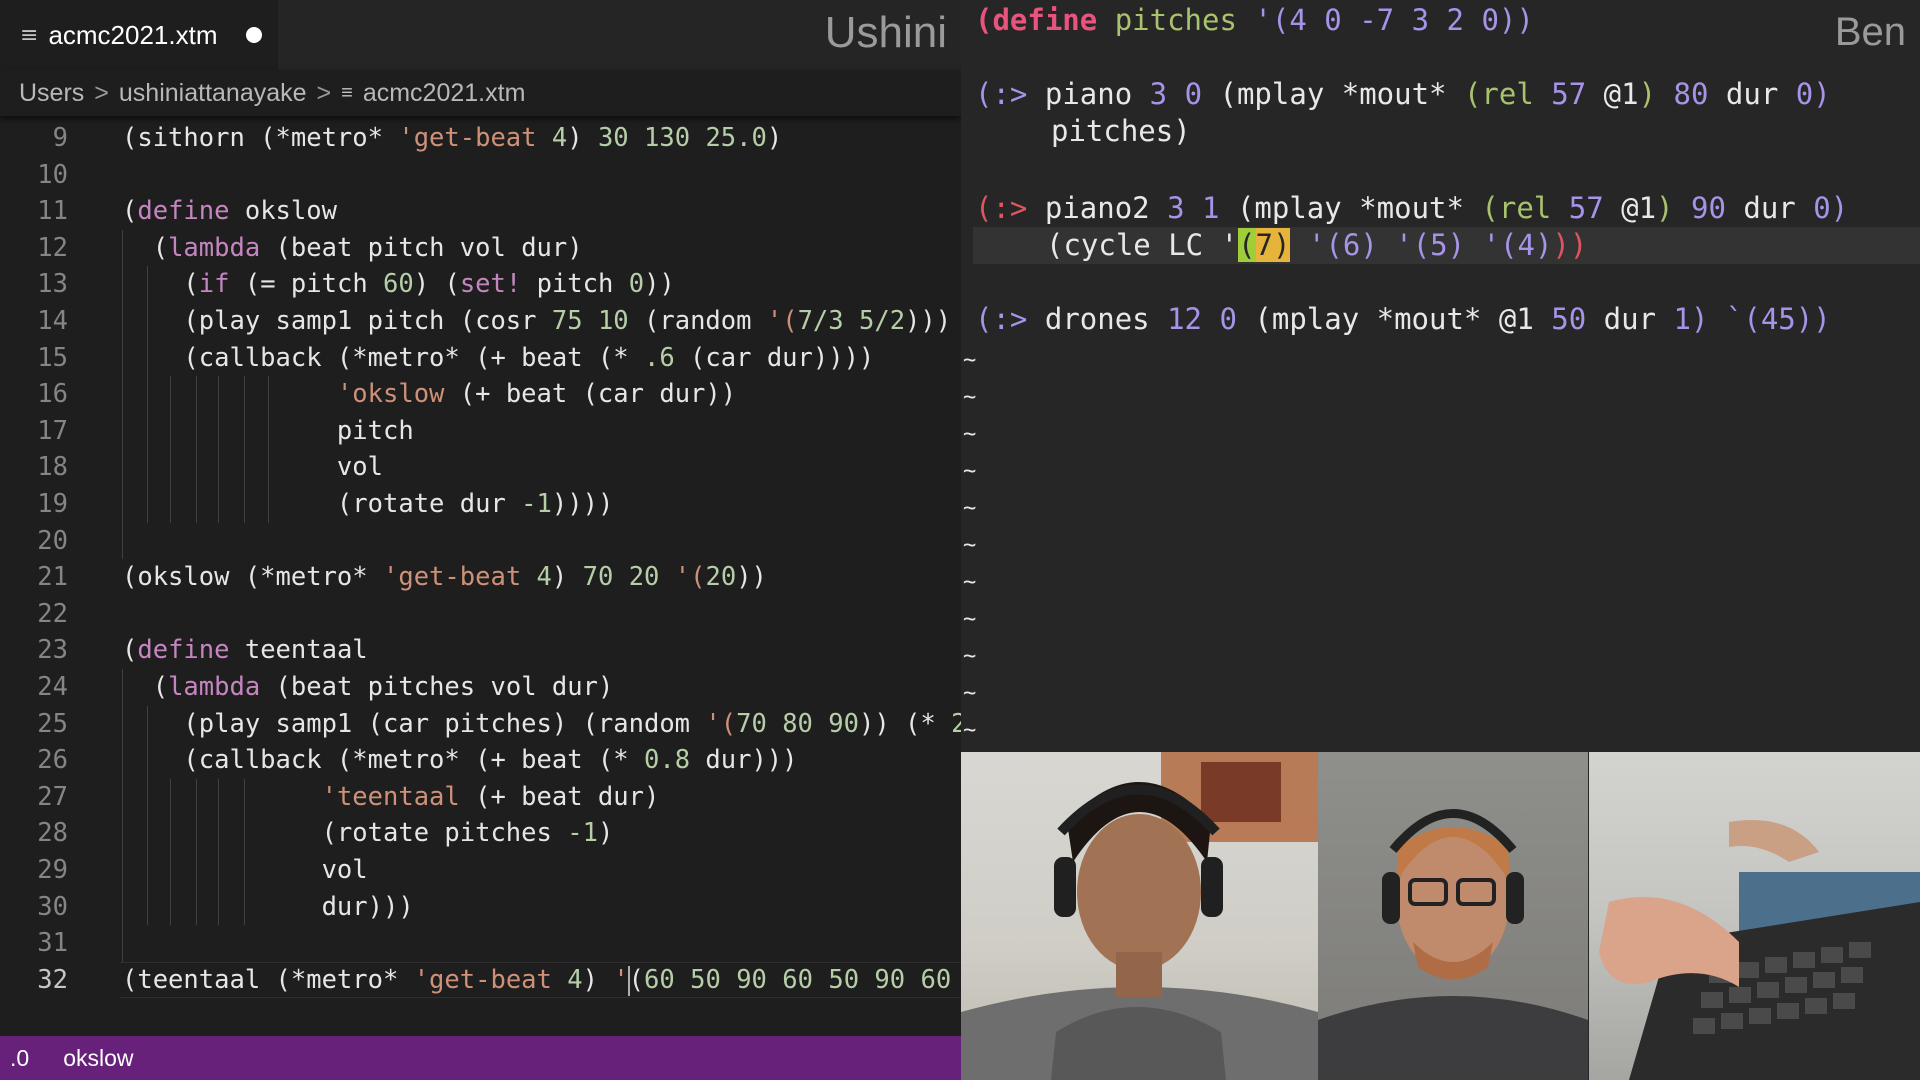 Image resolution: width=1920 pixels, height=1080 pixels. Describe the element at coordinates (253, 35) in the screenshot. I see `unsaved-dot-icon` at that location.